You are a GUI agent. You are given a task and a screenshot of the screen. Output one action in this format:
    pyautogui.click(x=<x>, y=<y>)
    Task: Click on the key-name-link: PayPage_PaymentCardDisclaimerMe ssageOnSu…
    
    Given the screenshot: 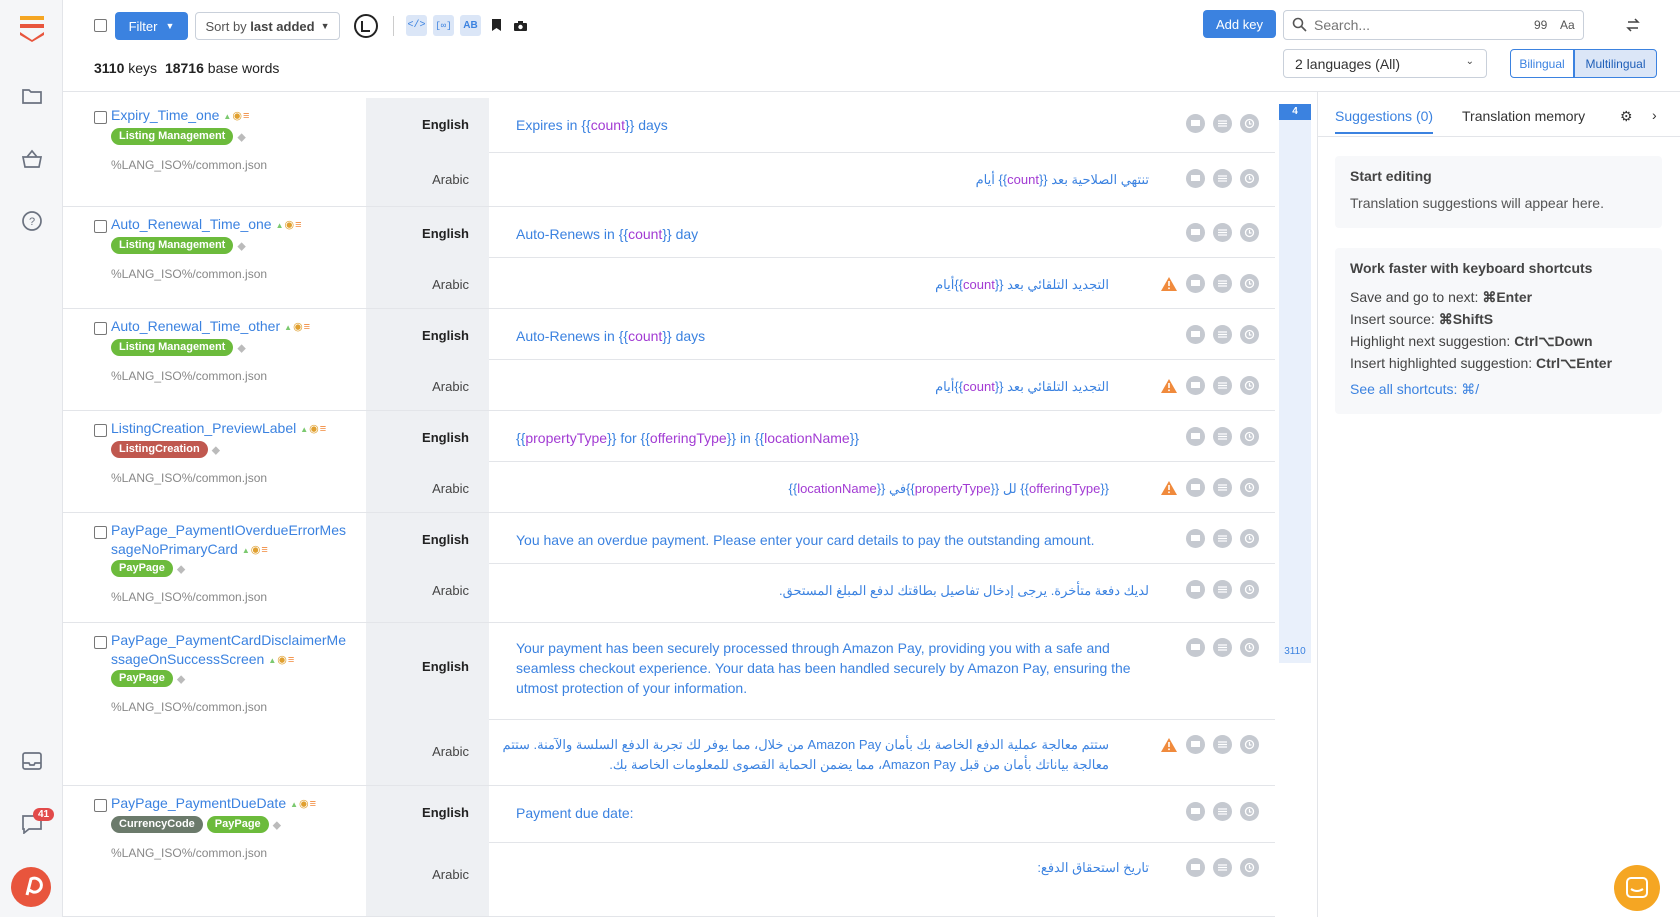 What is the action you would take?
    pyautogui.click(x=233, y=650)
    